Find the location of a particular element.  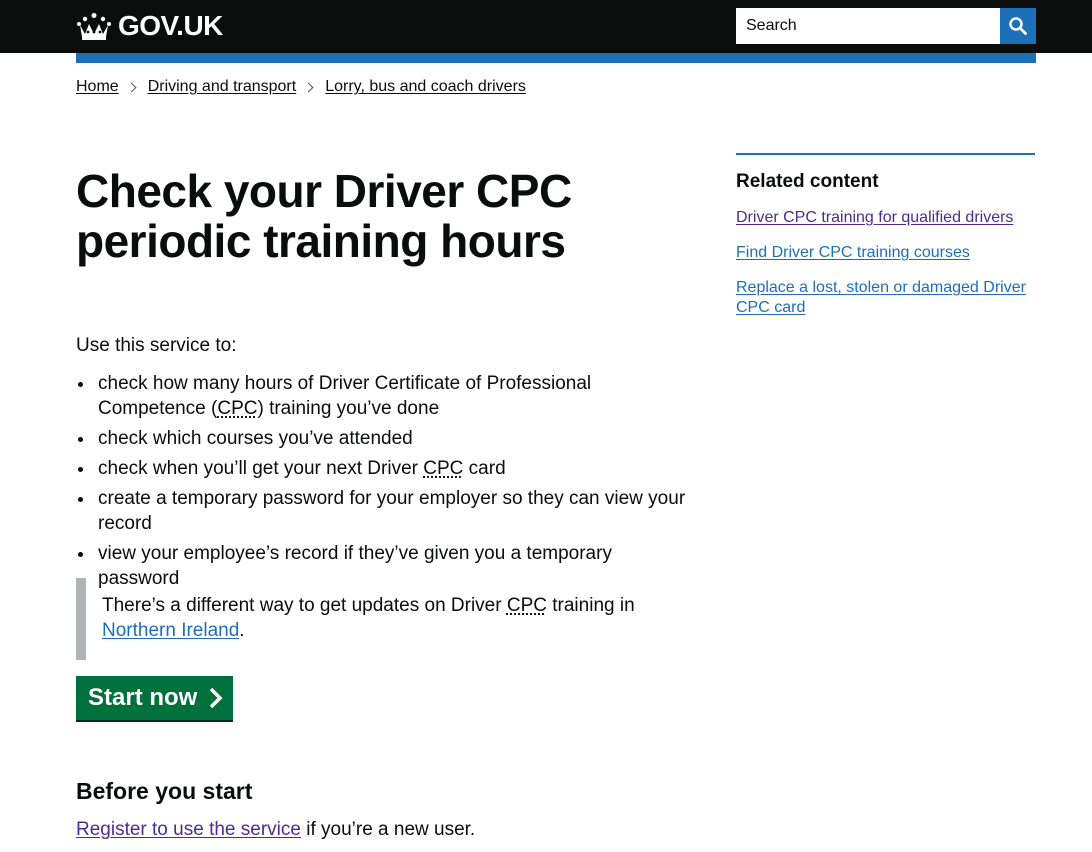

register-link: Register to use the service is located at coordinates (188, 829).